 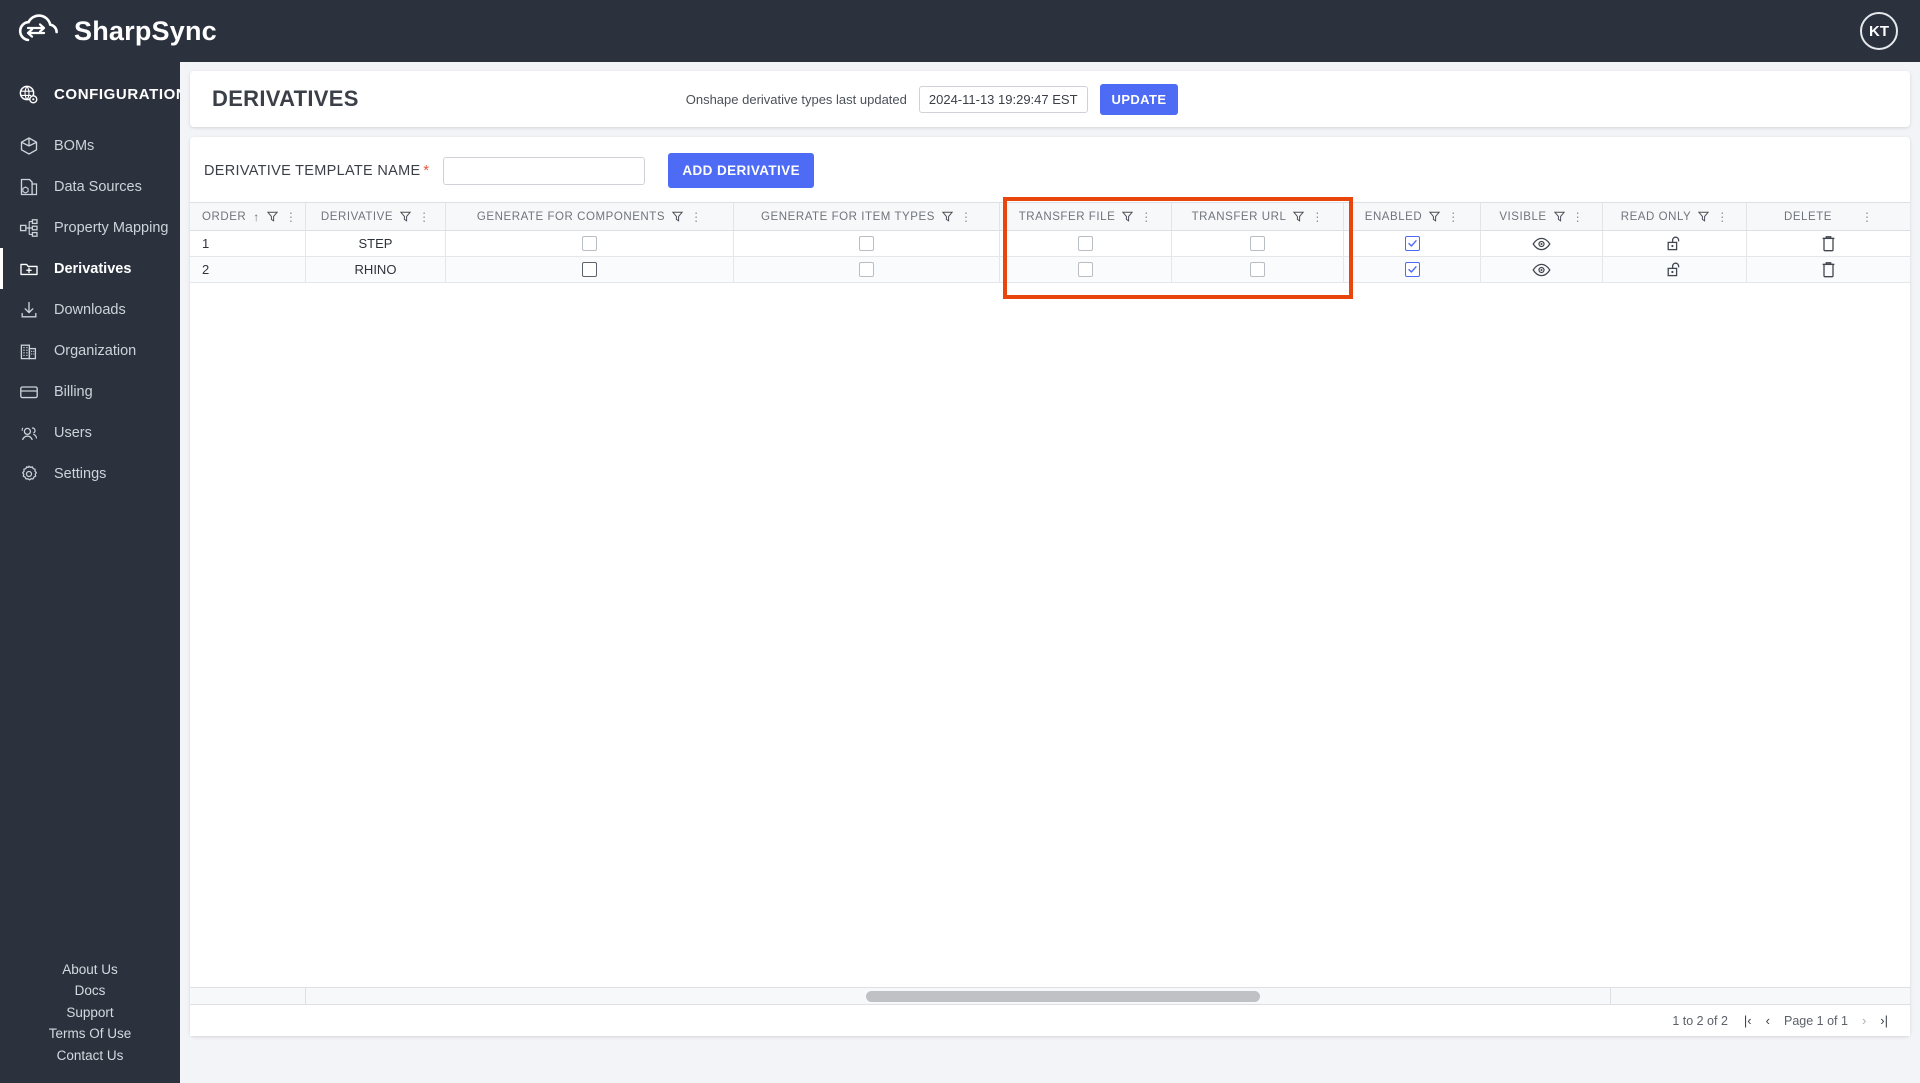 I want to click on column-header-delete: DELETE ⋮, so click(x=1828, y=216).